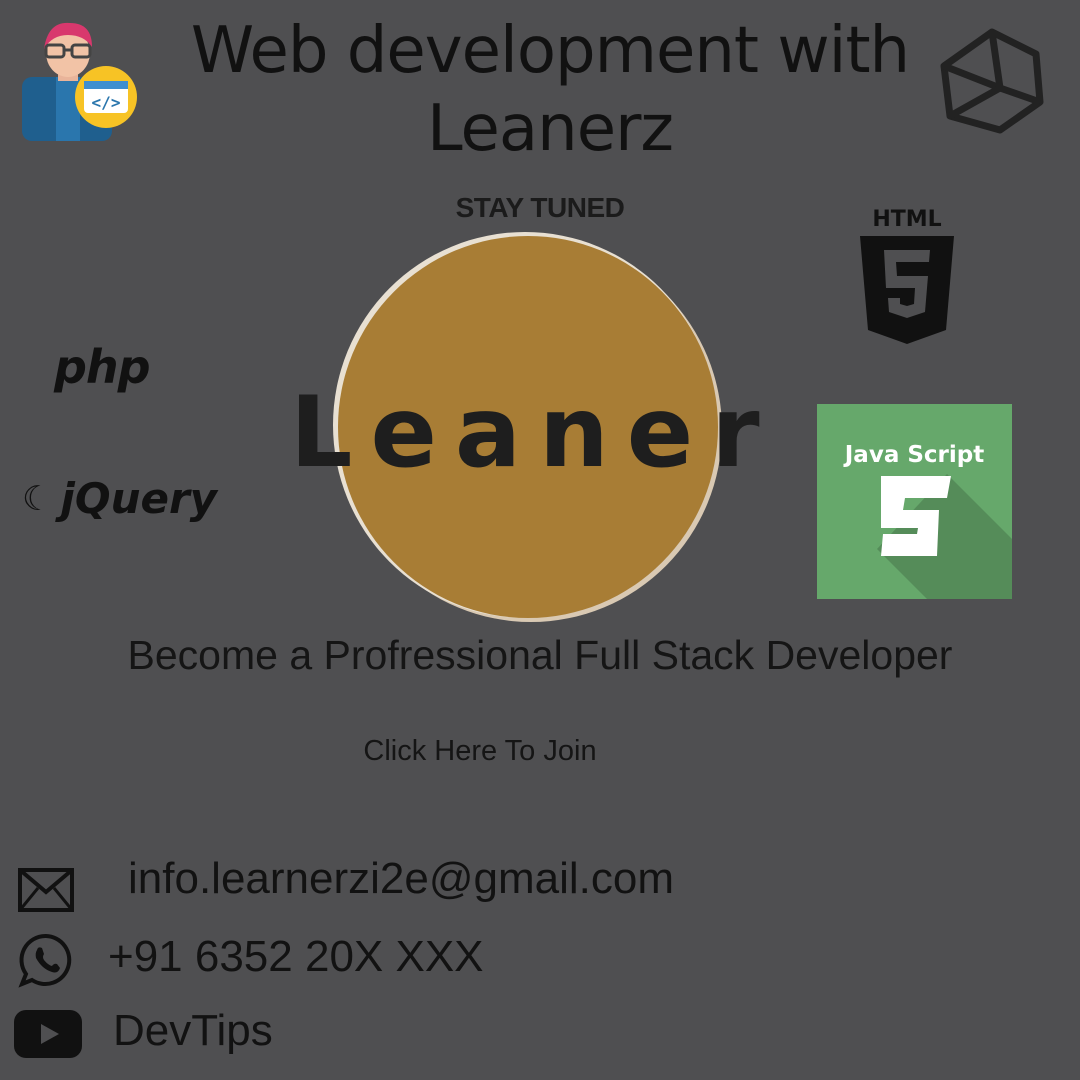  What do you see at coordinates (906, 219) in the screenshot?
I see `html-label: HTML` at bounding box center [906, 219].